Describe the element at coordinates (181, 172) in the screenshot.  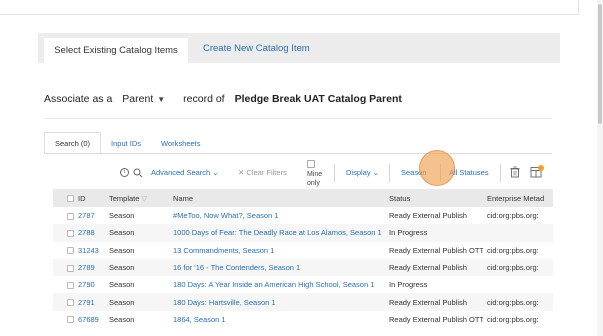
I see `advanced-search-label: Advanced Search` at that location.